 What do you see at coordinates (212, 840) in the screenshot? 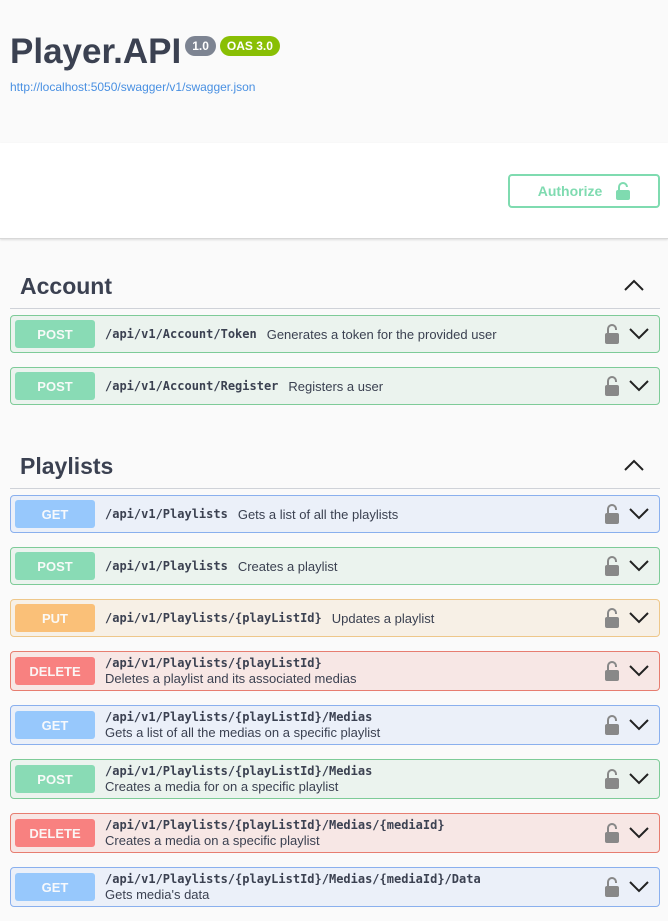
I see `operation-summary: Creates a media on a specific playlist` at bounding box center [212, 840].